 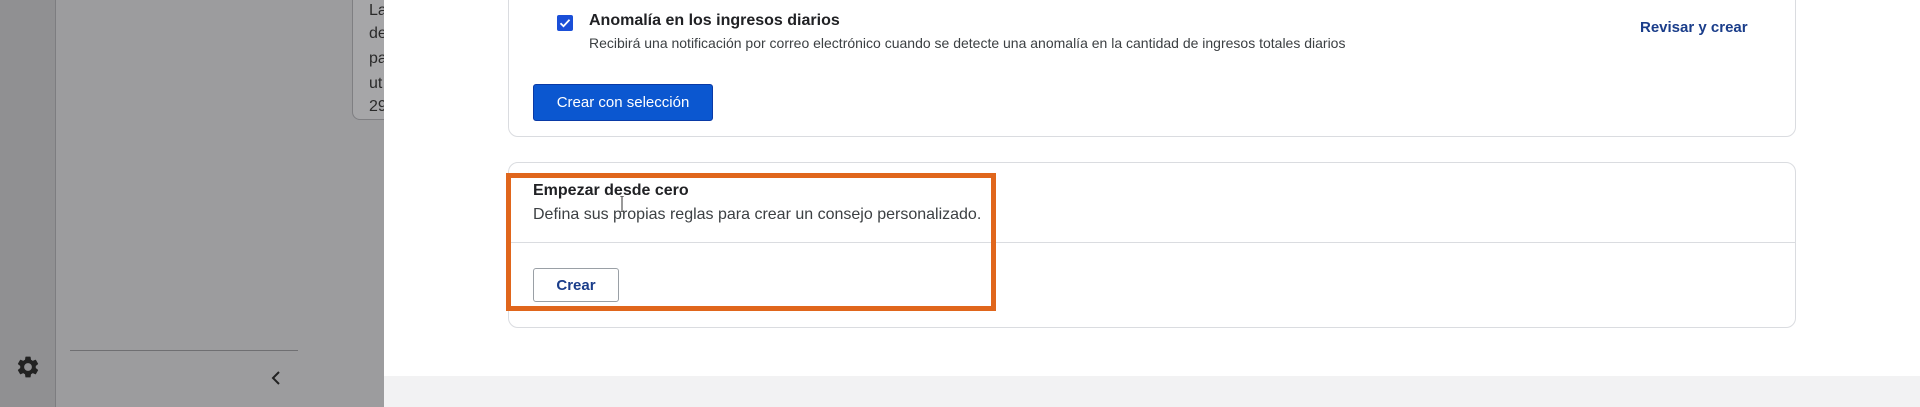 I want to click on option-title: Anomalía en los ingresos diarios, so click(x=714, y=20).